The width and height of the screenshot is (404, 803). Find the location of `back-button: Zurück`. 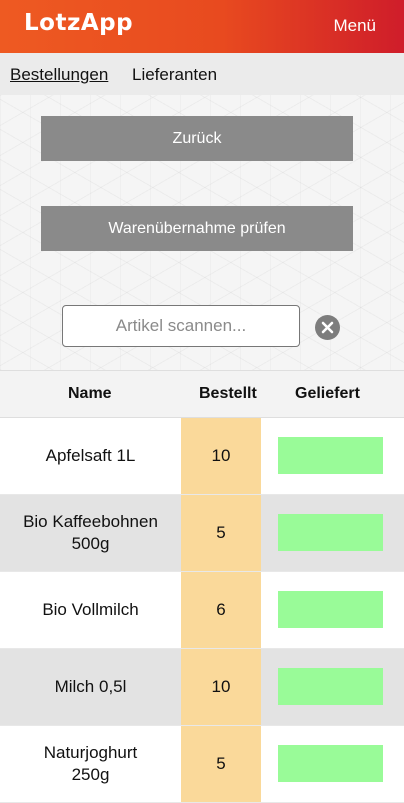

back-button: Zurück is located at coordinates (197, 138).